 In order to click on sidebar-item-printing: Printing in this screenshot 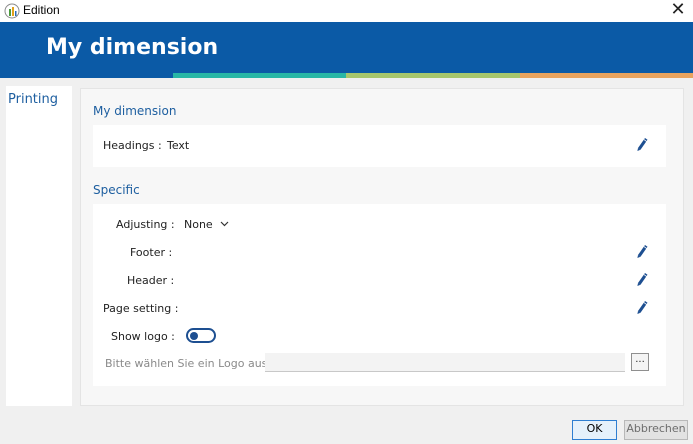, I will do `click(33, 99)`.